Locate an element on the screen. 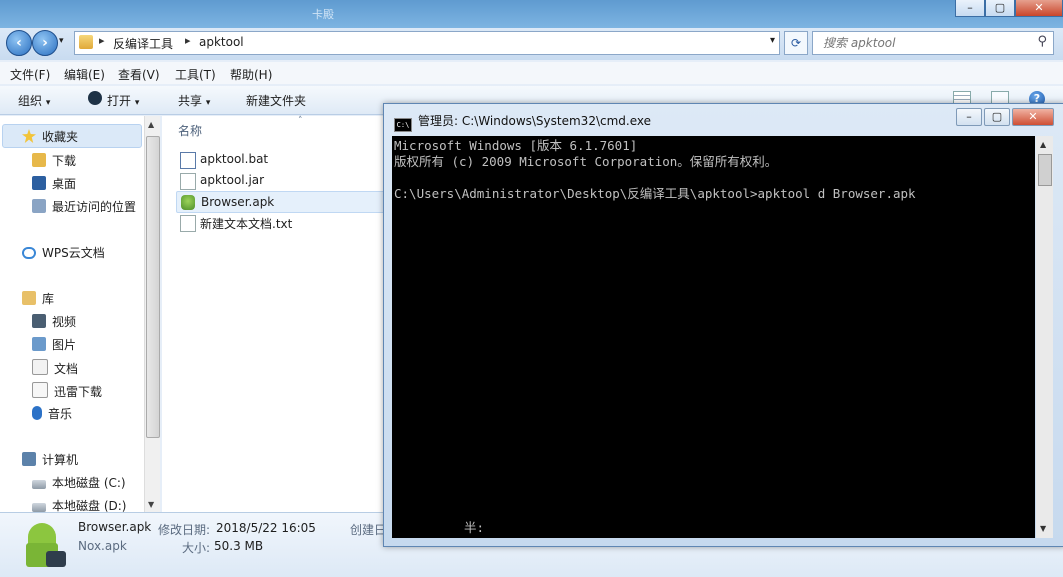 The image size is (1063, 577). nav-label: 本地磁盘 (C:) is located at coordinates (89, 483).